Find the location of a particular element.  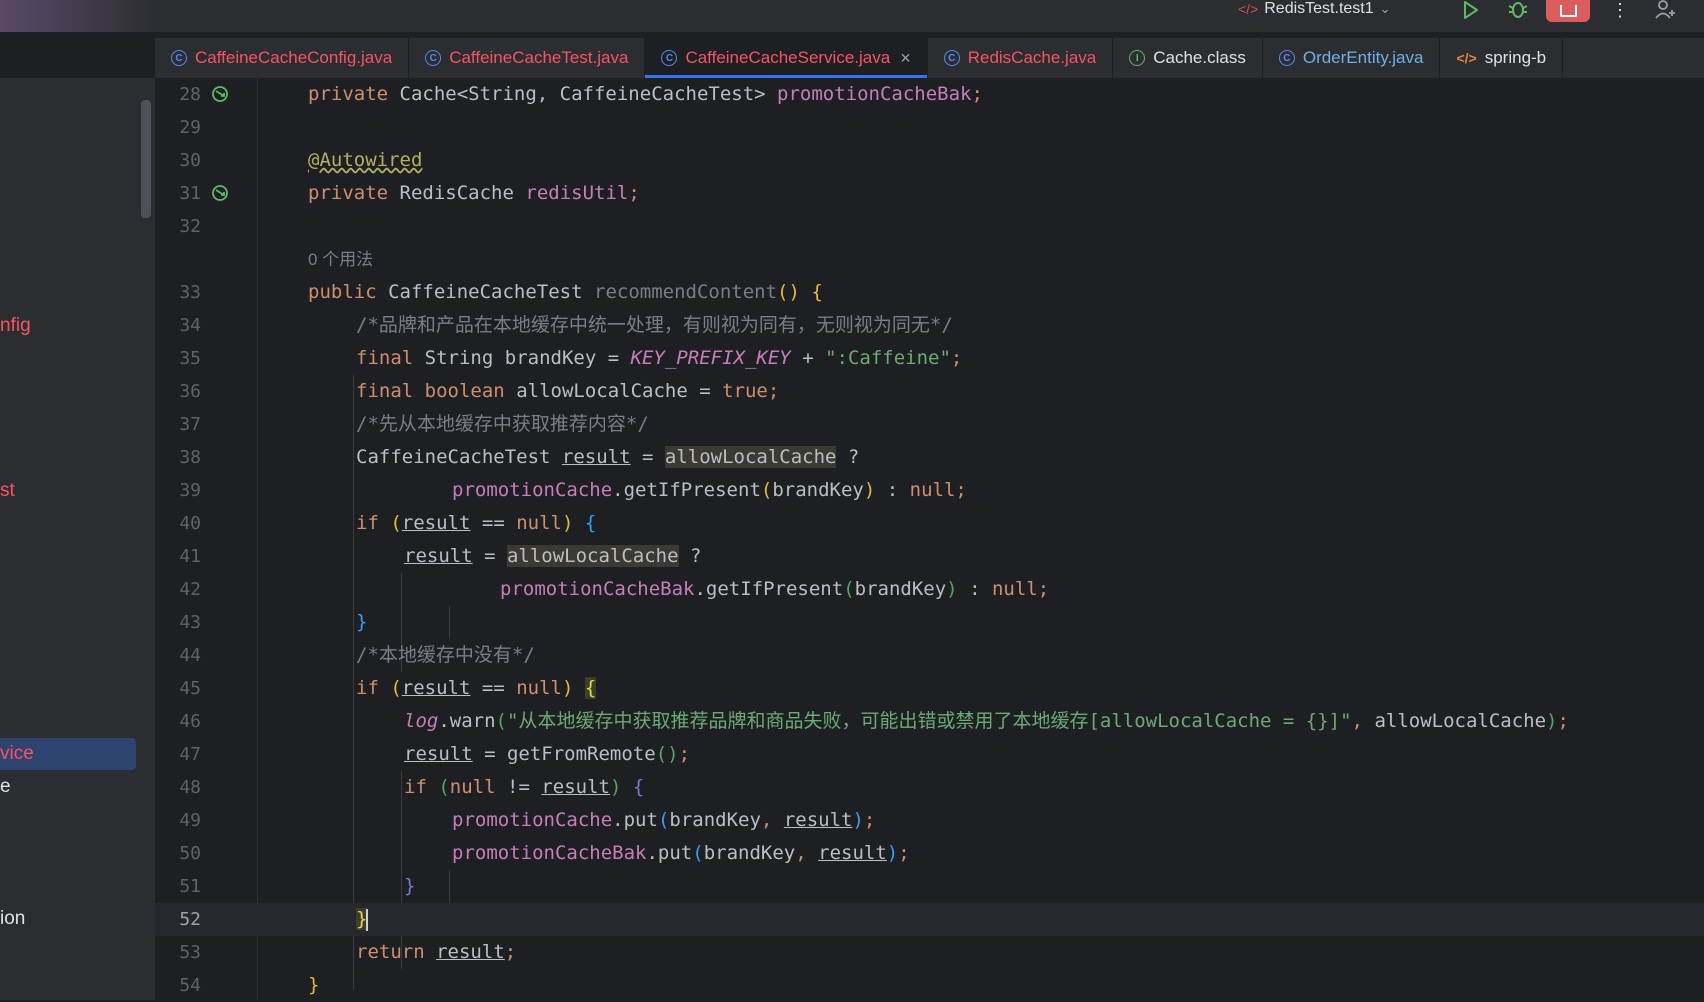

code-line-45: 45 if (result == null) { is located at coordinates (929, 688).